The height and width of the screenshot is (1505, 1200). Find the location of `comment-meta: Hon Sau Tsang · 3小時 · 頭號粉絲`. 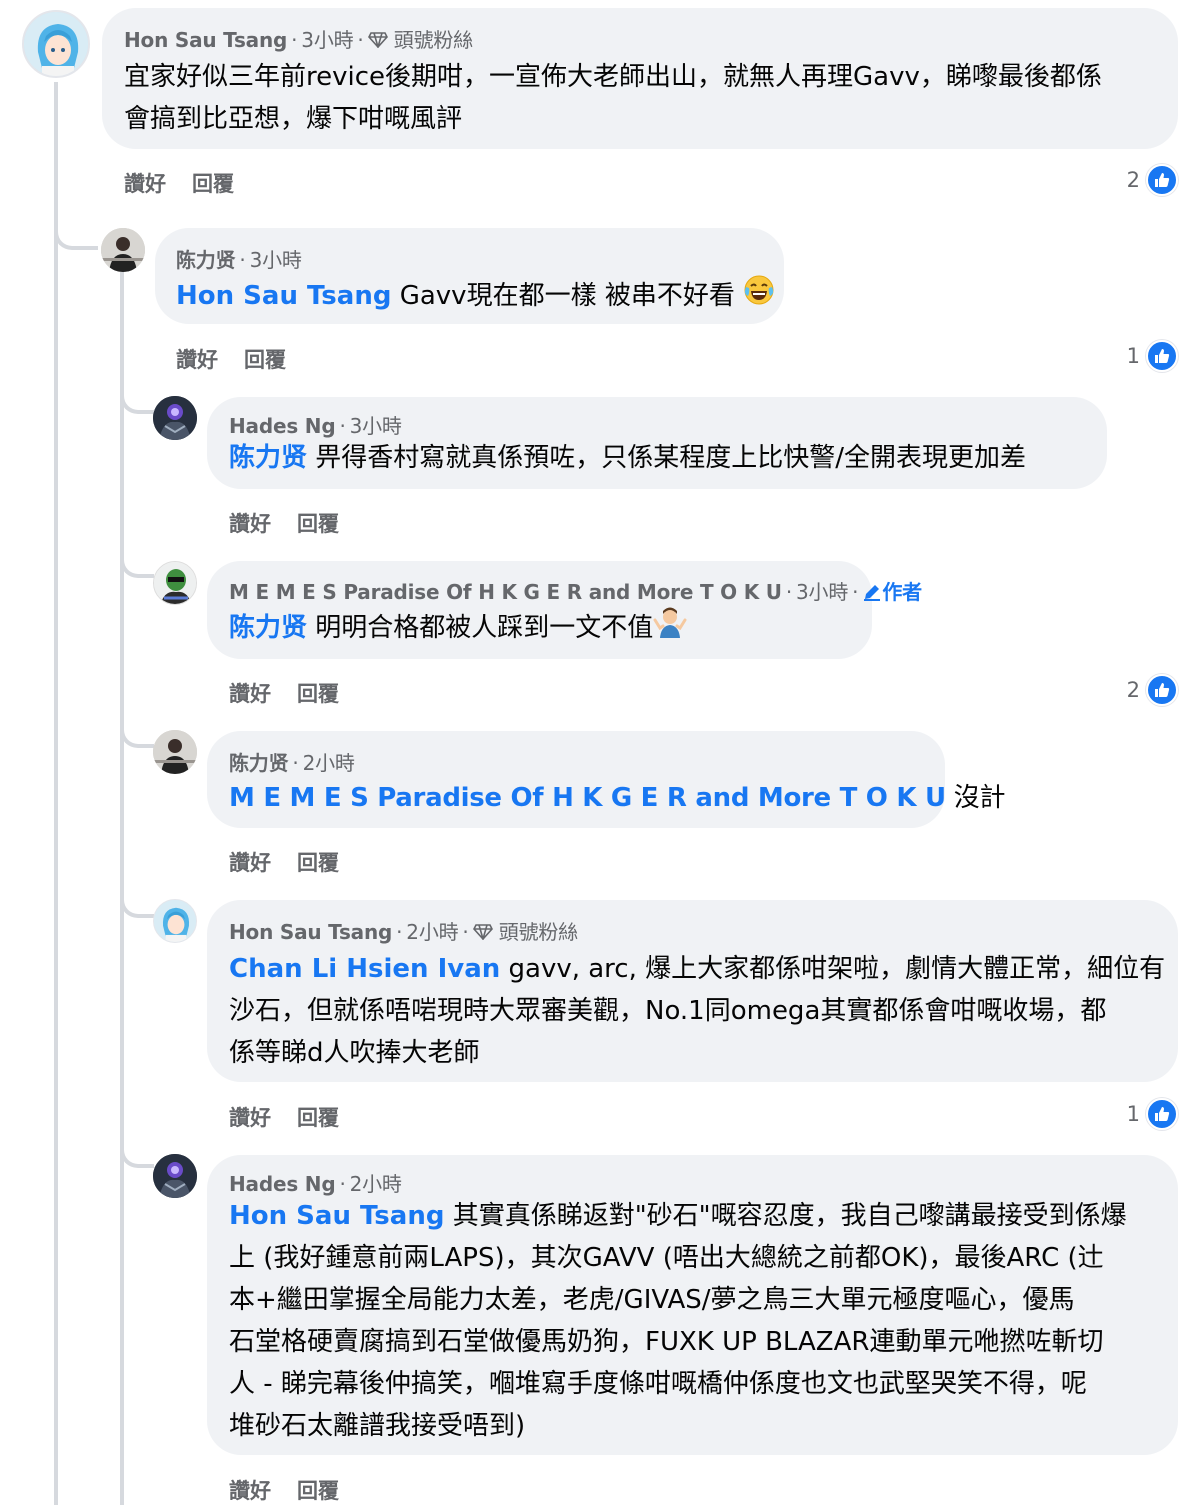

comment-meta: Hon Sau Tsang · 3小時 · 頭號粉絲 is located at coordinates (298, 40).